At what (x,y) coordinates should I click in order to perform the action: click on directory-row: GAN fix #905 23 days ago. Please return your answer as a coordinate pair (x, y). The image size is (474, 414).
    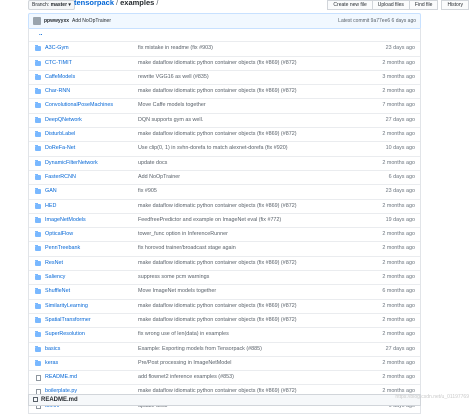
    Looking at the image, I should click on (224, 191).